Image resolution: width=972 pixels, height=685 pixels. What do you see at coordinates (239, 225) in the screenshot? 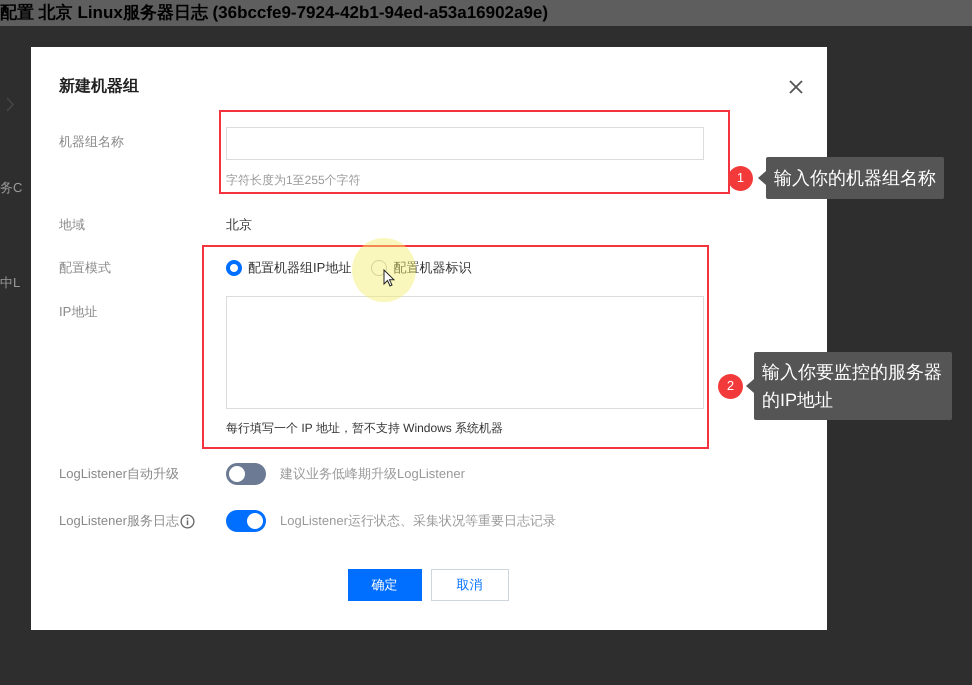
I see `field-value: 北京` at bounding box center [239, 225].